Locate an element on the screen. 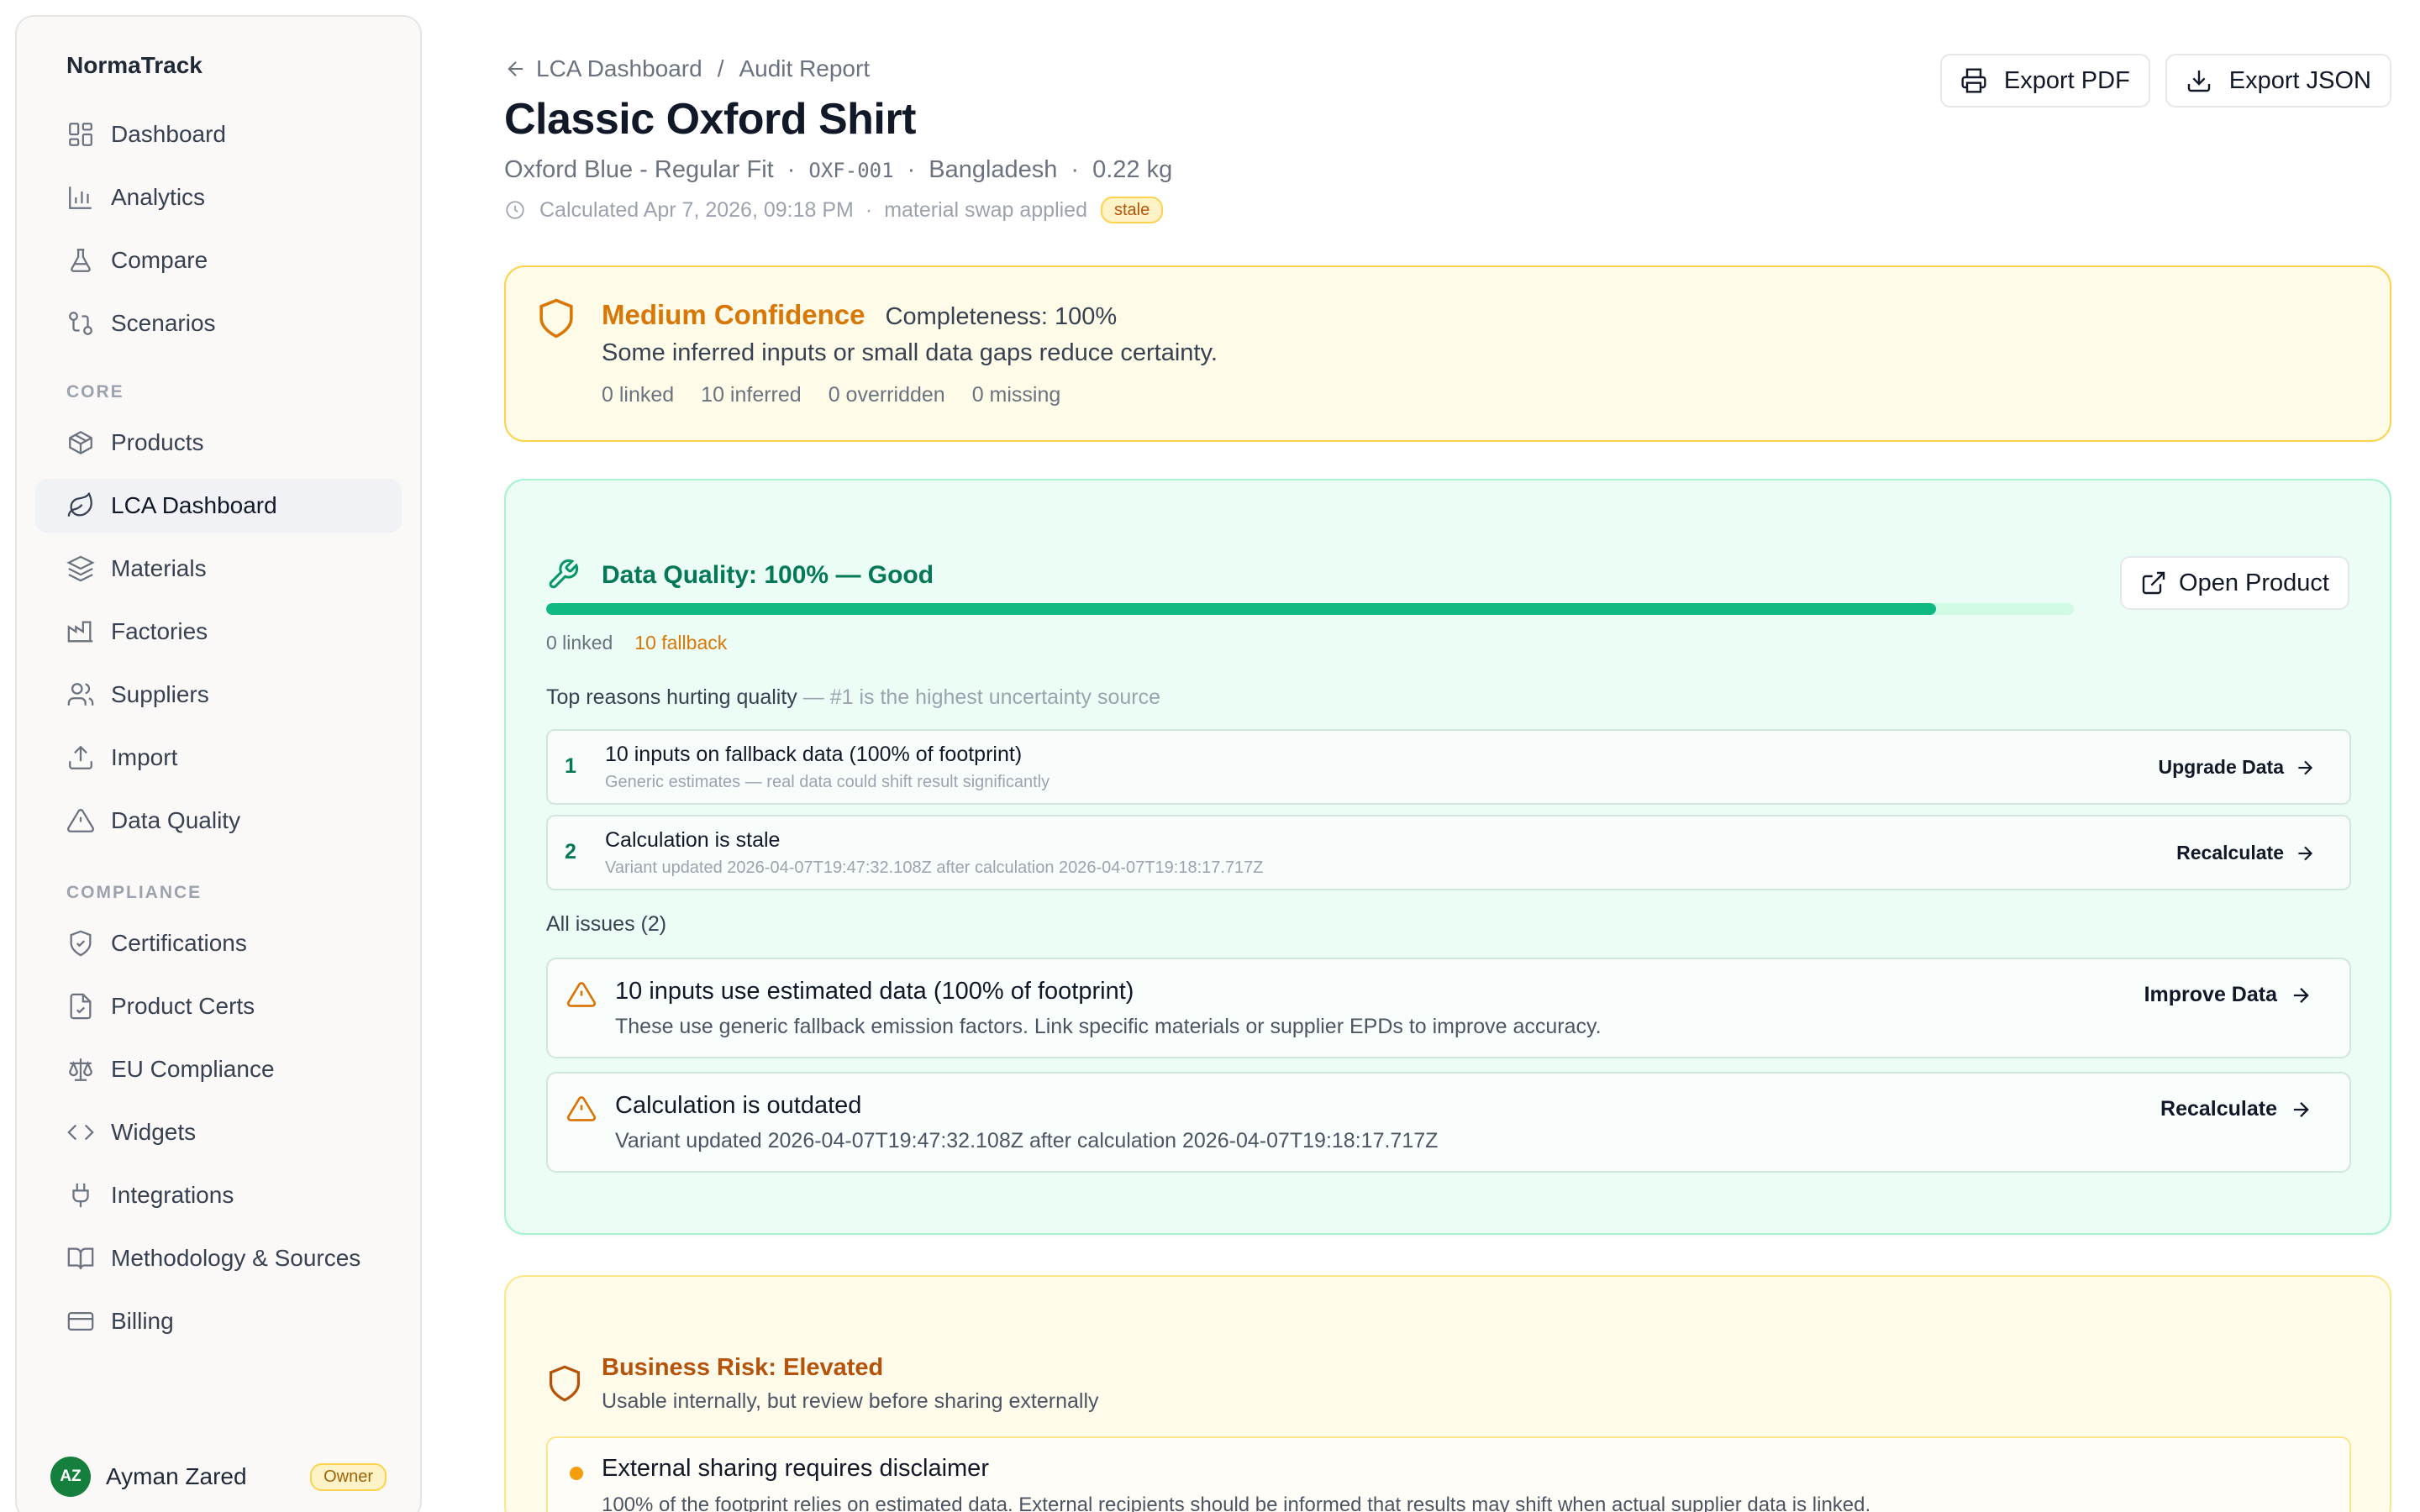  stat-linked: 0 linked is located at coordinates (638, 395).